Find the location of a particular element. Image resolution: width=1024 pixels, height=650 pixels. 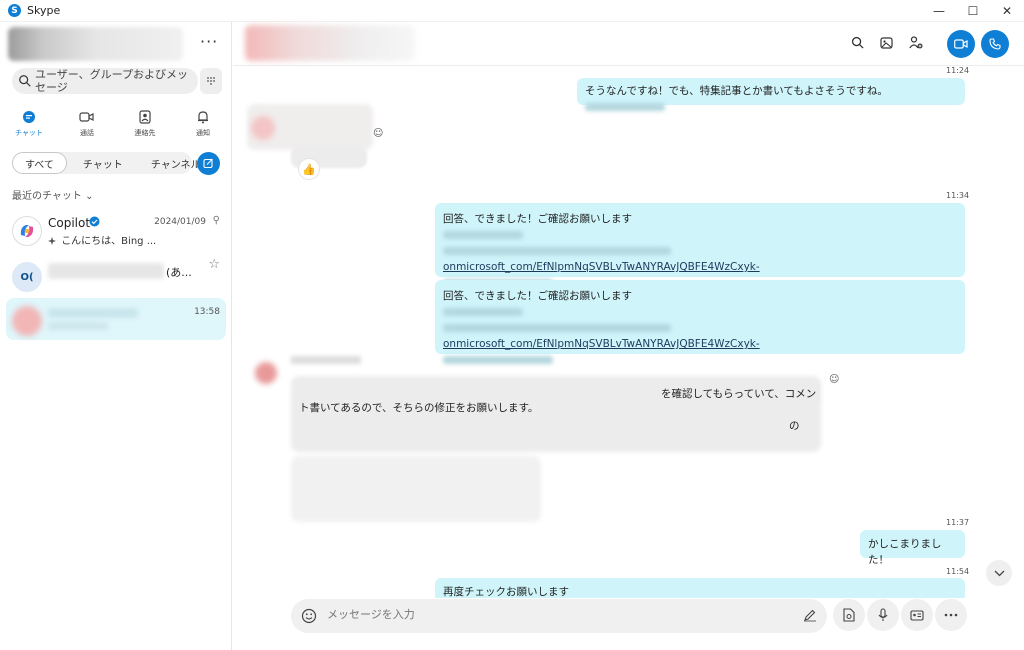

incoming-message-blurred is located at coordinates (416, 489).